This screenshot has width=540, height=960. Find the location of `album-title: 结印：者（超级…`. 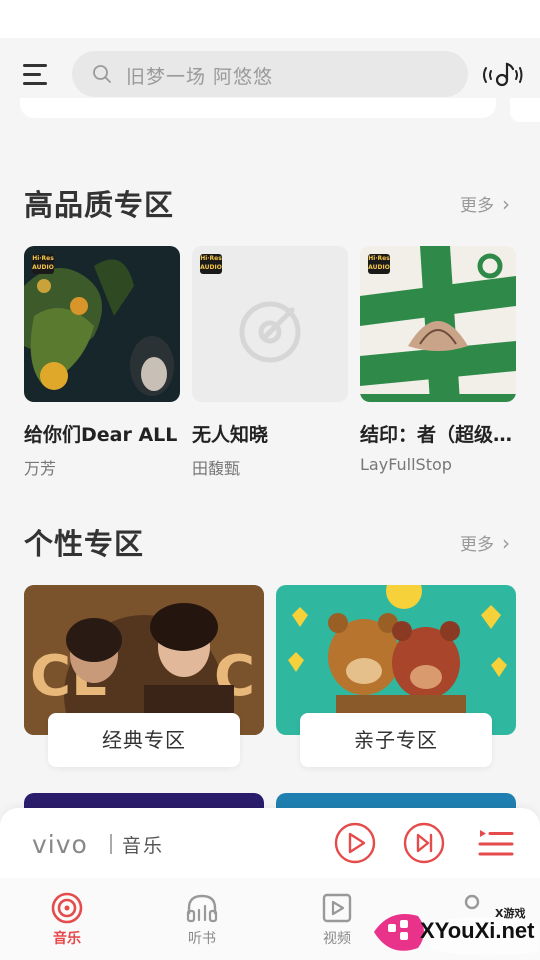

album-title: 结印：者（超级… is located at coordinates (436, 435).